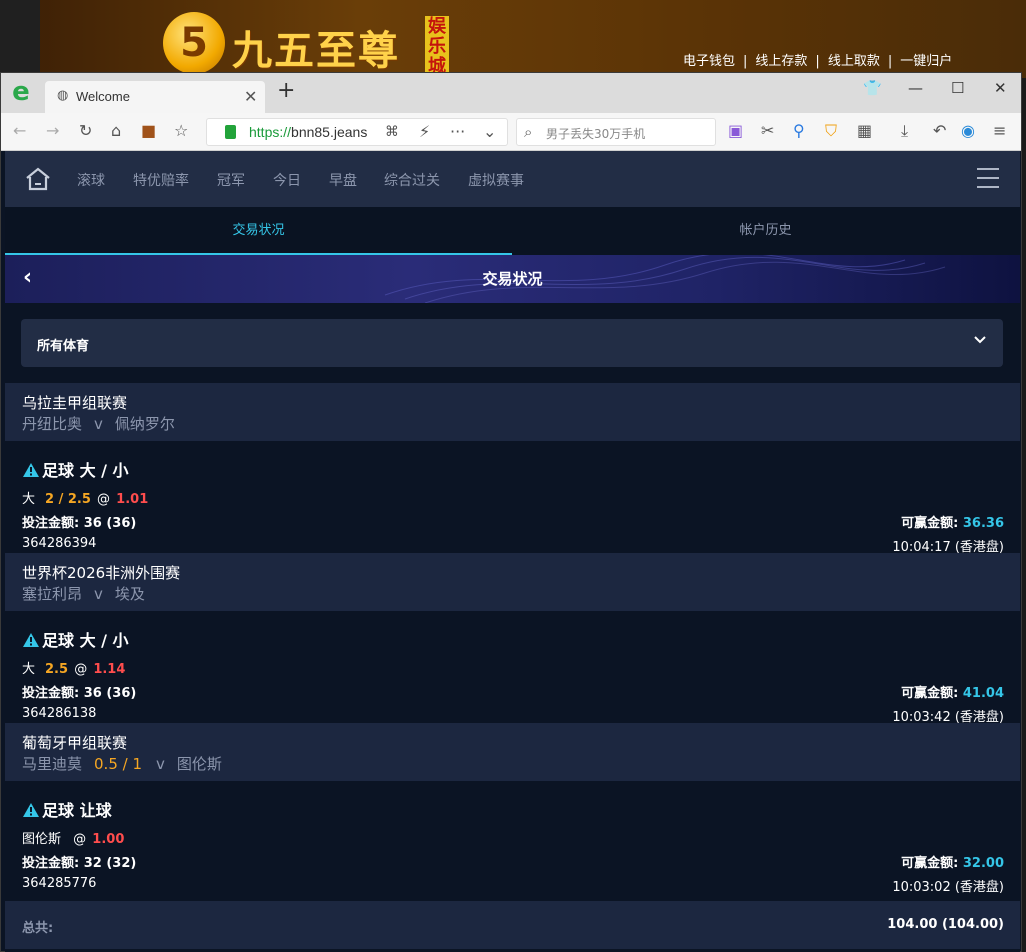 The width and height of the screenshot is (1026, 952). I want to click on total-value: 104.00 (104.00), so click(945, 924).